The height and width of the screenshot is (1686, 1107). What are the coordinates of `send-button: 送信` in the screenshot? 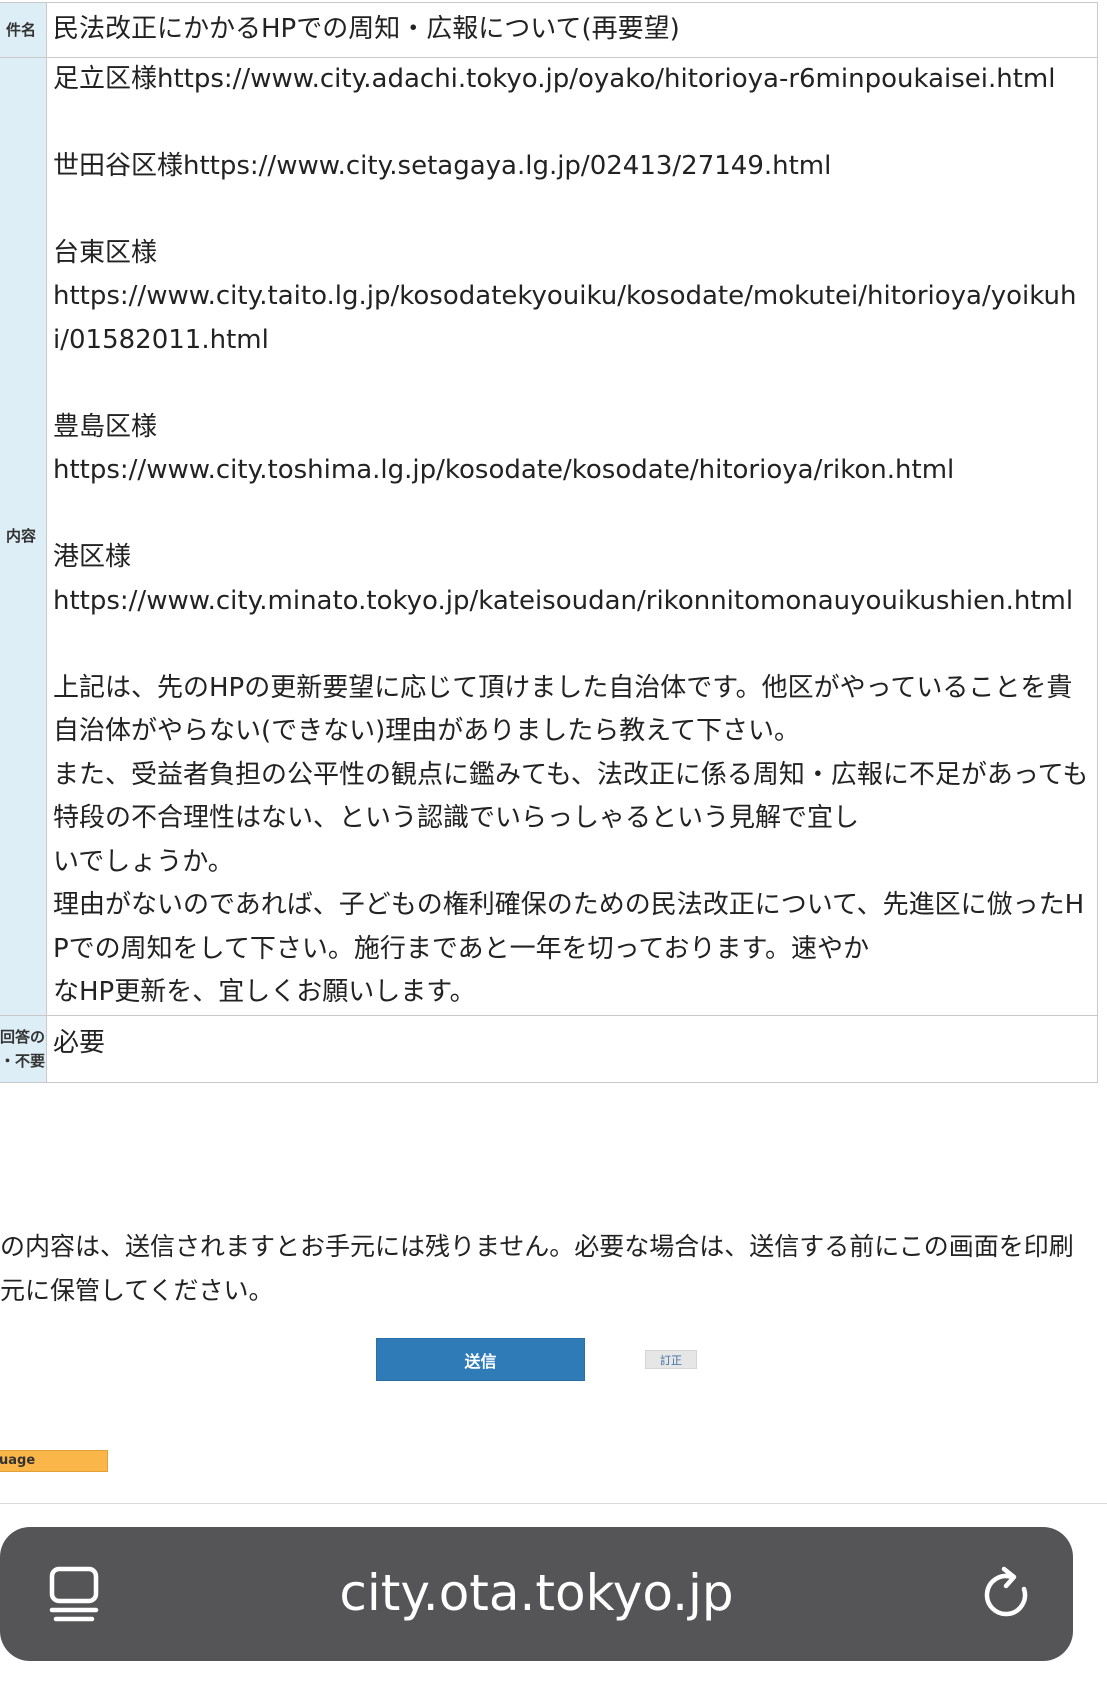 It's located at (480, 1359).